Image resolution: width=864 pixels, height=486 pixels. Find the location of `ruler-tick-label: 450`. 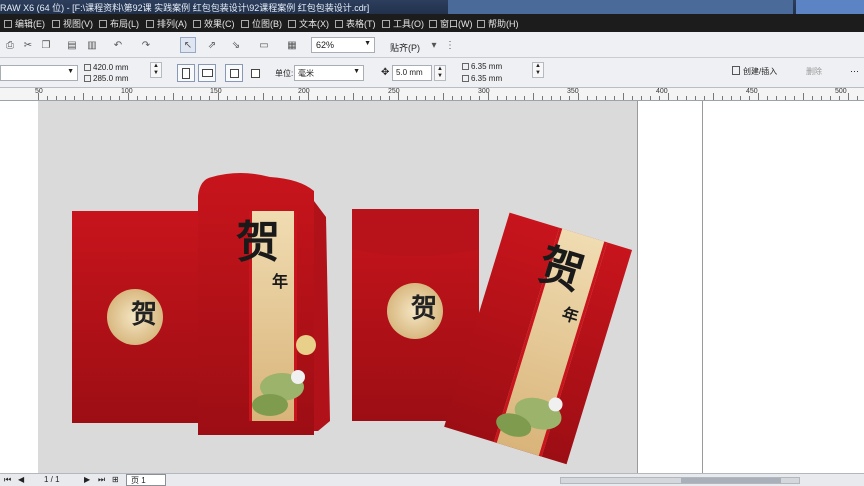

ruler-tick-label: 450 is located at coordinates (752, 91).